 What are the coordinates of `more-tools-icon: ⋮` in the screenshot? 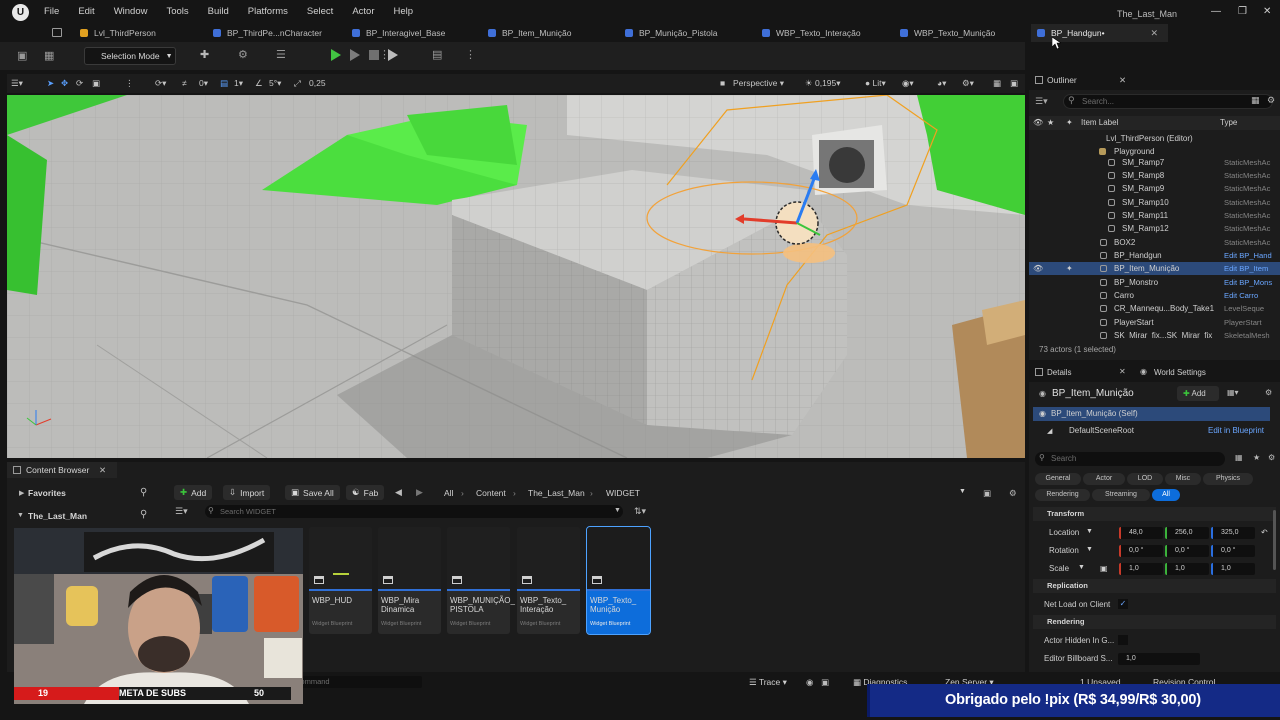 It's located at (129, 83).